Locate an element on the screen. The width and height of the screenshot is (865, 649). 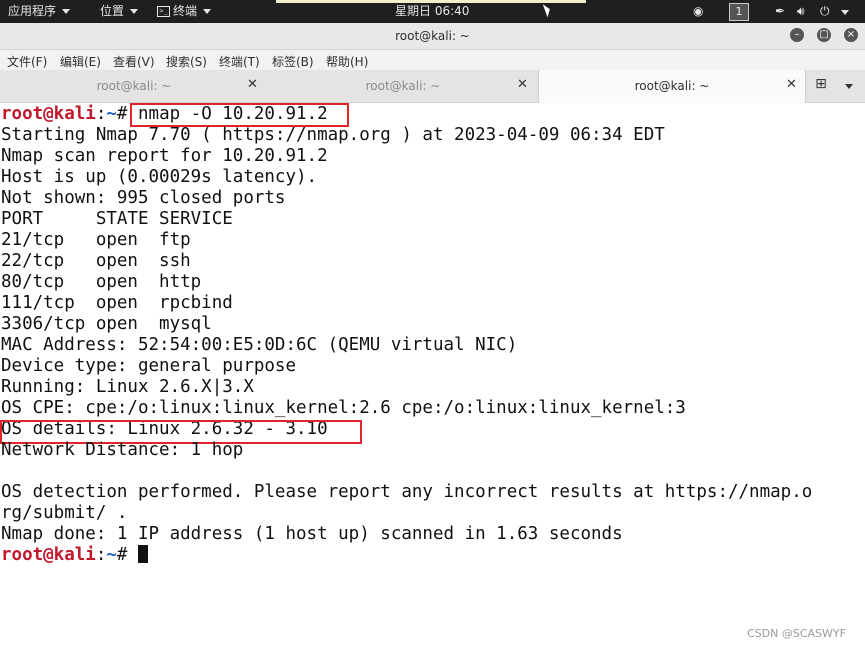
minimize-button: – is located at coordinates (797, 35).